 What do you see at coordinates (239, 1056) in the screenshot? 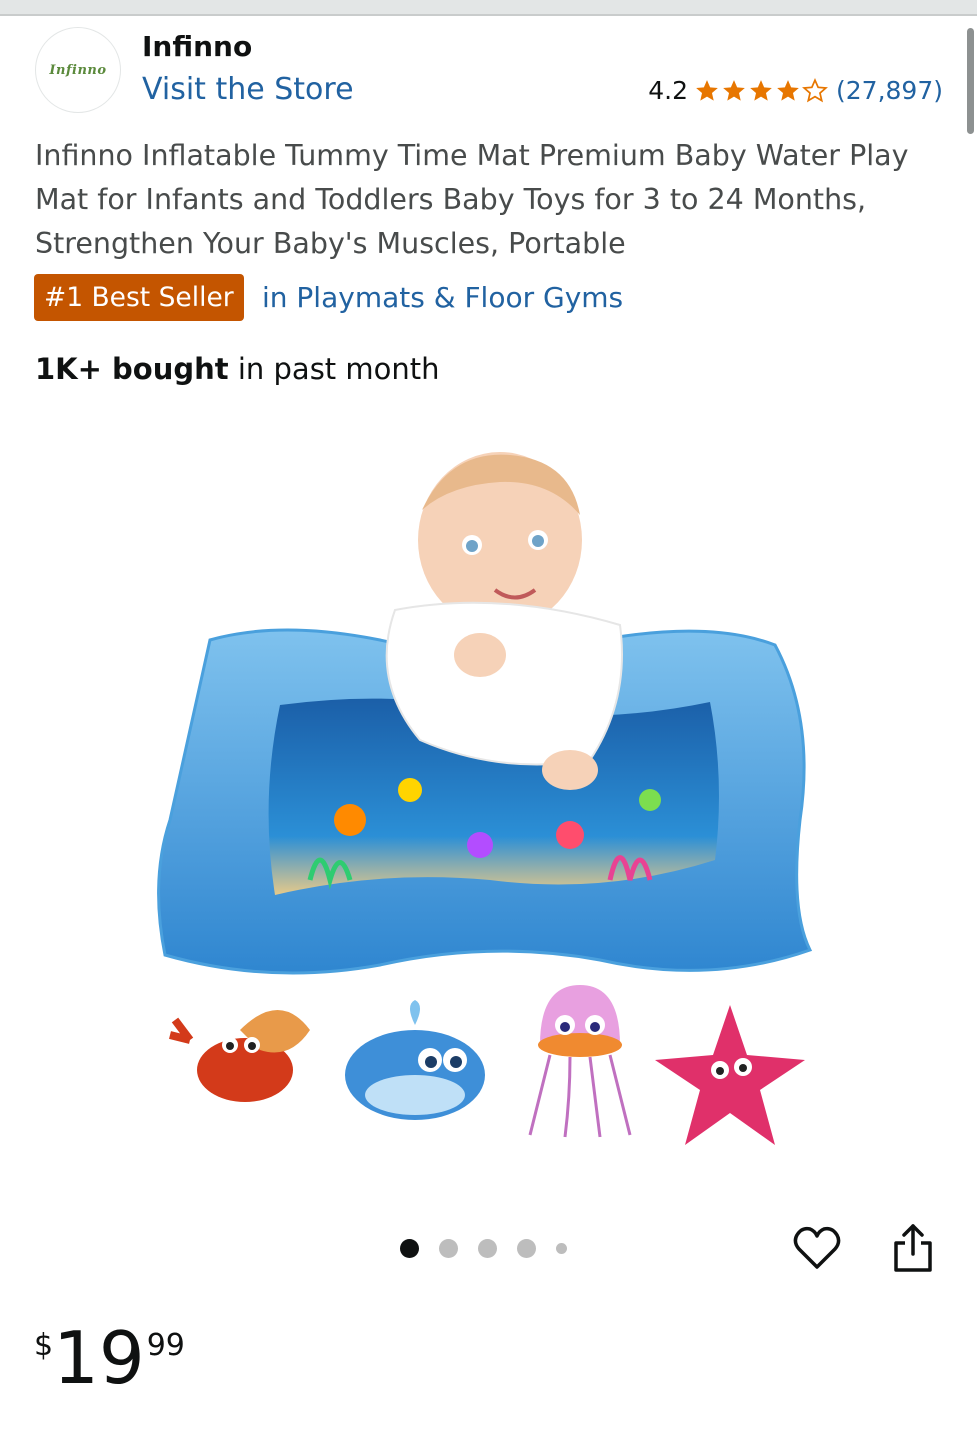
I see `crab-character` at bounding box center [239, 1056].